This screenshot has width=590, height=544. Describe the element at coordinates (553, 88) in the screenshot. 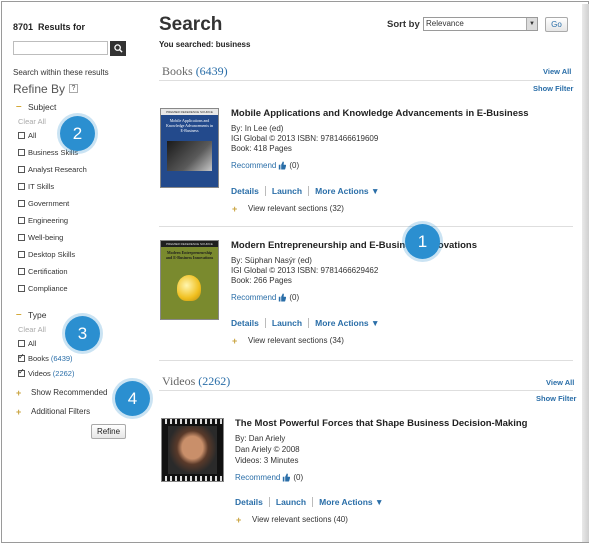

I see `books-show-filter-link: Show Filter` at that location.